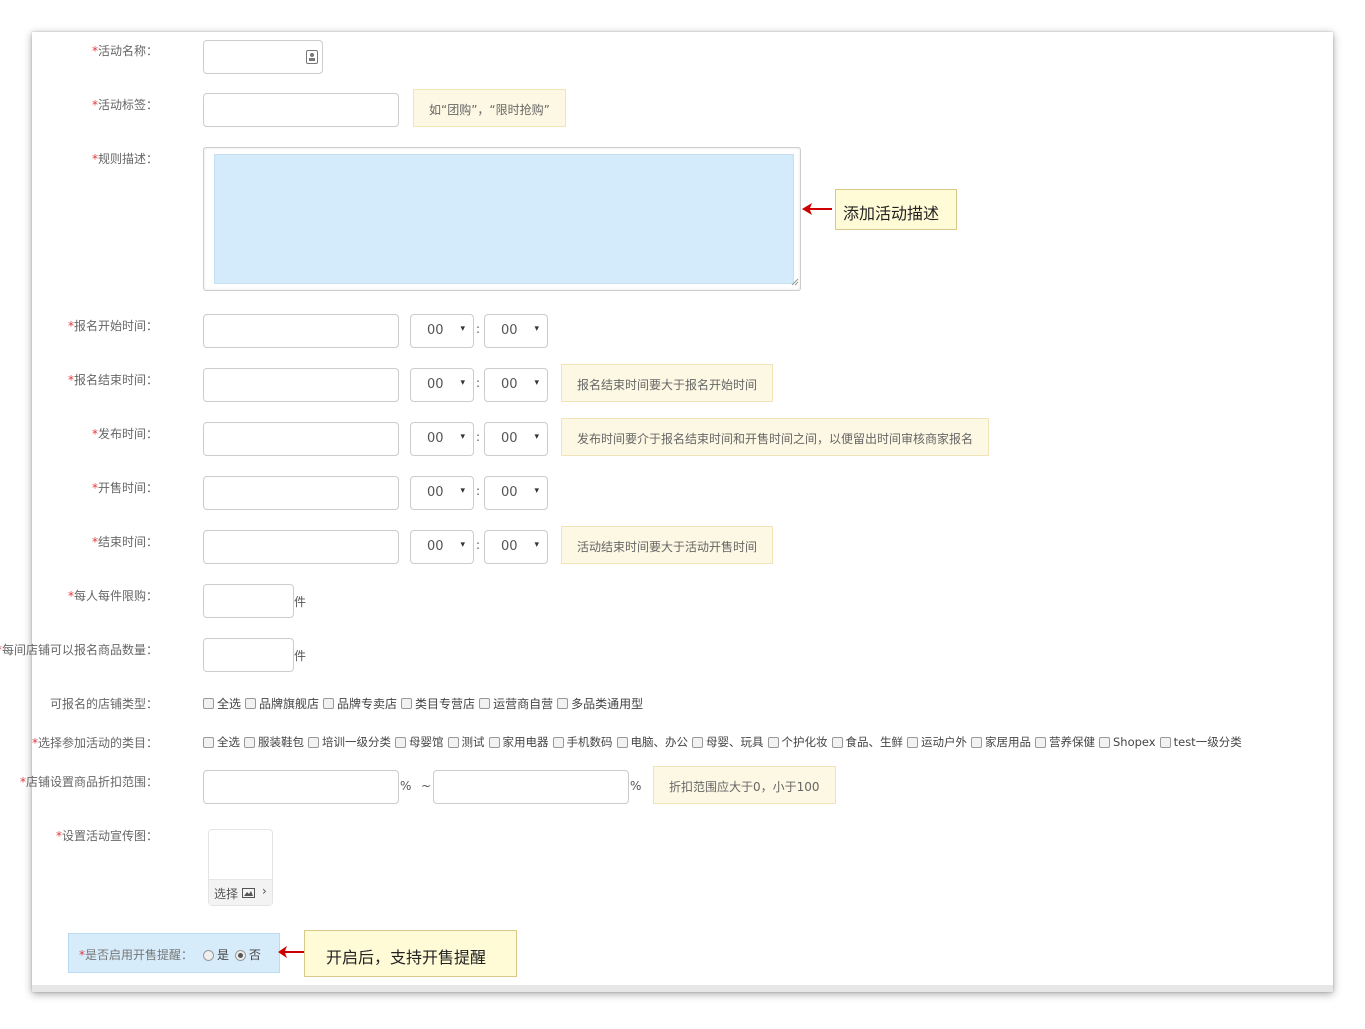 The width and height of the screenshot is (1365, 1029). Describe the element at coordinates (728, 742) in the screenshot. I see `category-option: 母婴、玩具` at that location.